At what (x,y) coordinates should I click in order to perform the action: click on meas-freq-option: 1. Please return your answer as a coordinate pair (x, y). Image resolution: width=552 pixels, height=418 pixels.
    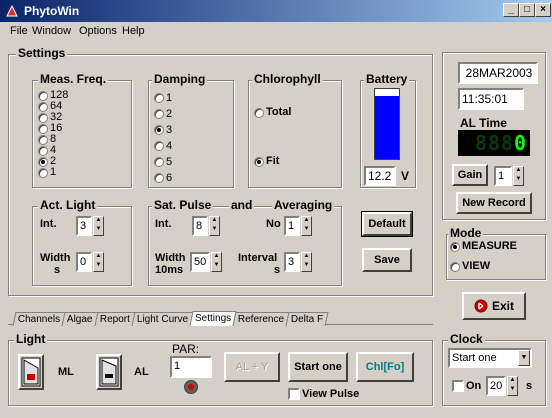
    Looking at the image, I should click on (53, 172).